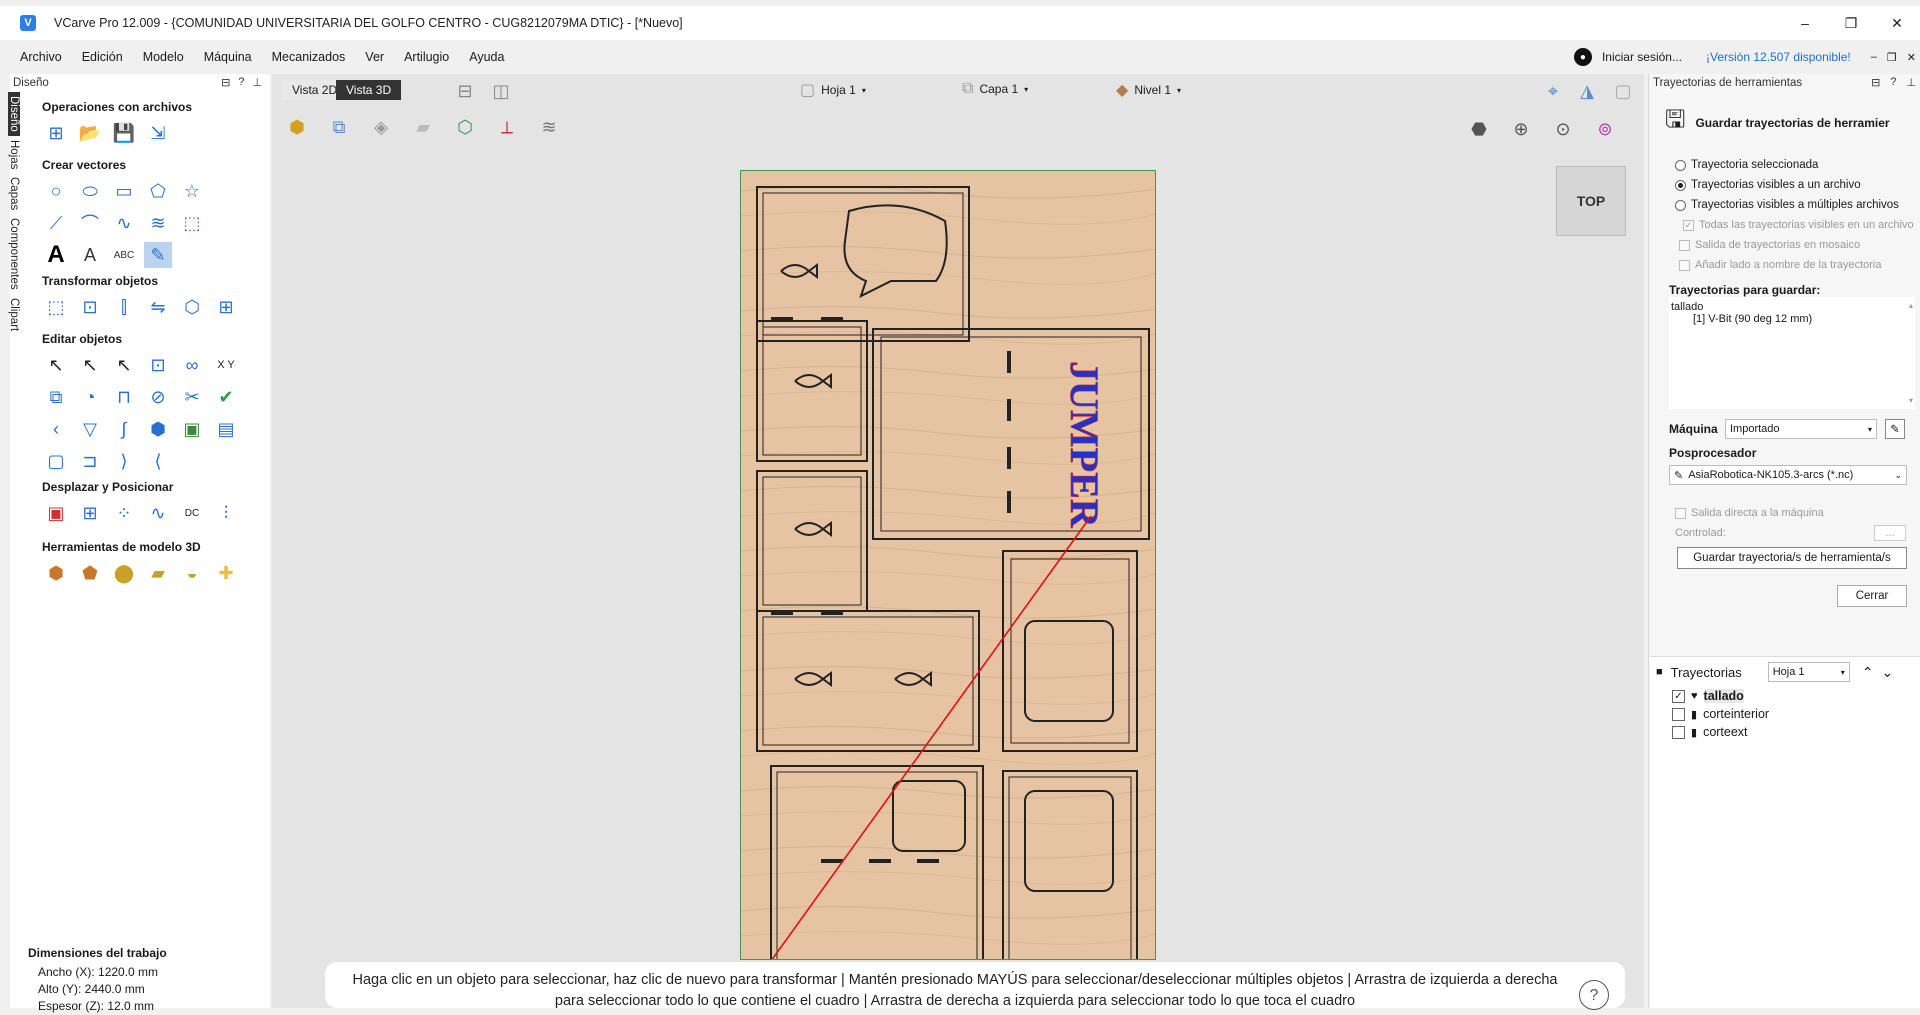 This screenshot has width=1920, height=1015. What do you see at coordinates (158, 513) in the screenshot?
I see `path-array-icon: ∿` at bounding box center [158, 513].